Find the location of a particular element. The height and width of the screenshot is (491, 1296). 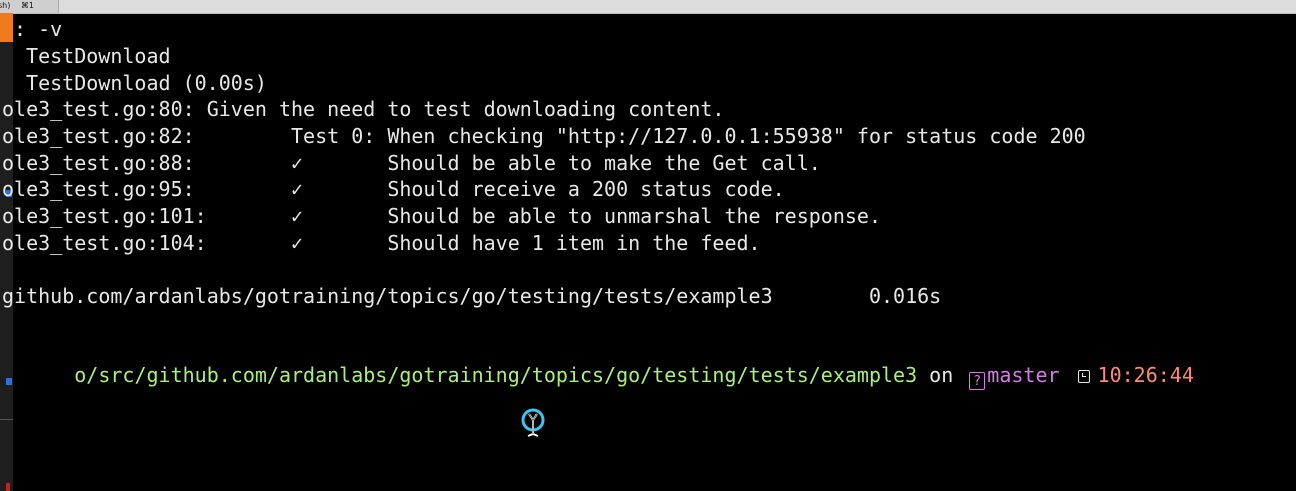

output-line: TestDownload is located at coordinates (92, 56).